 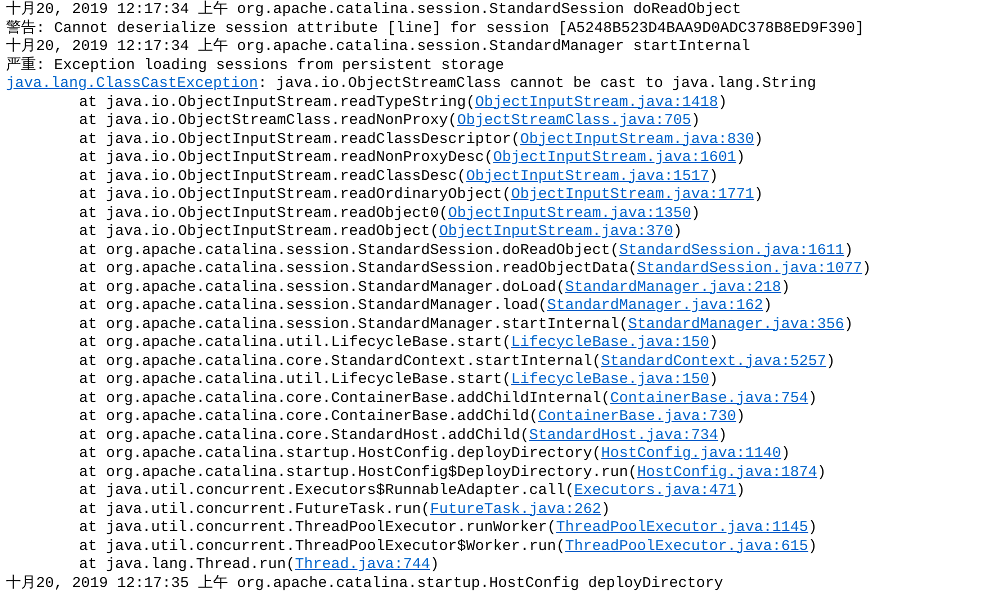 What do you see at coordinates (374, 10) in the screenshot?
I see `log-line: 十月20, 2019 12:17:34 上午 org.apache.catalina.session.StandardSession doReadObject` at bounding box center [374, 10].